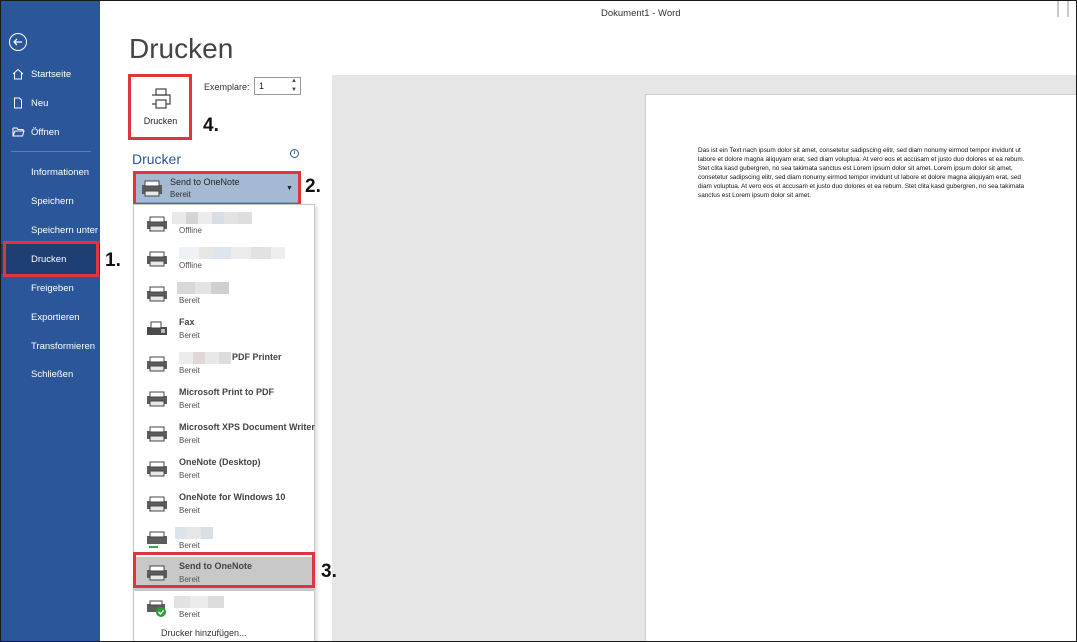 The height and width of the screenshot is (642, 1077). Describe the element at coordinates (227, 87) in the screenshot. I see `copies-label: Exemplare:` at that location.